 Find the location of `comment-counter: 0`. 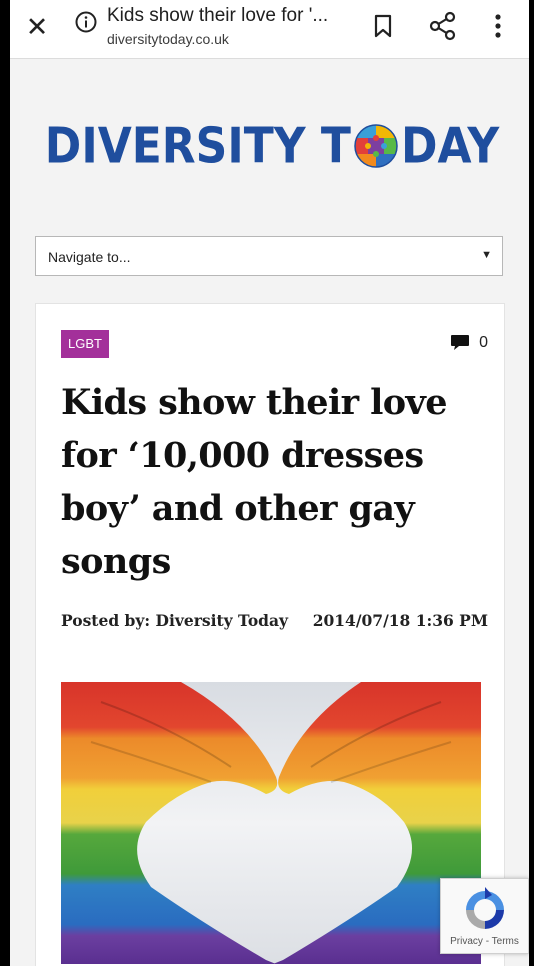

comment-counter: 0 is located at coordinates (469, 343).